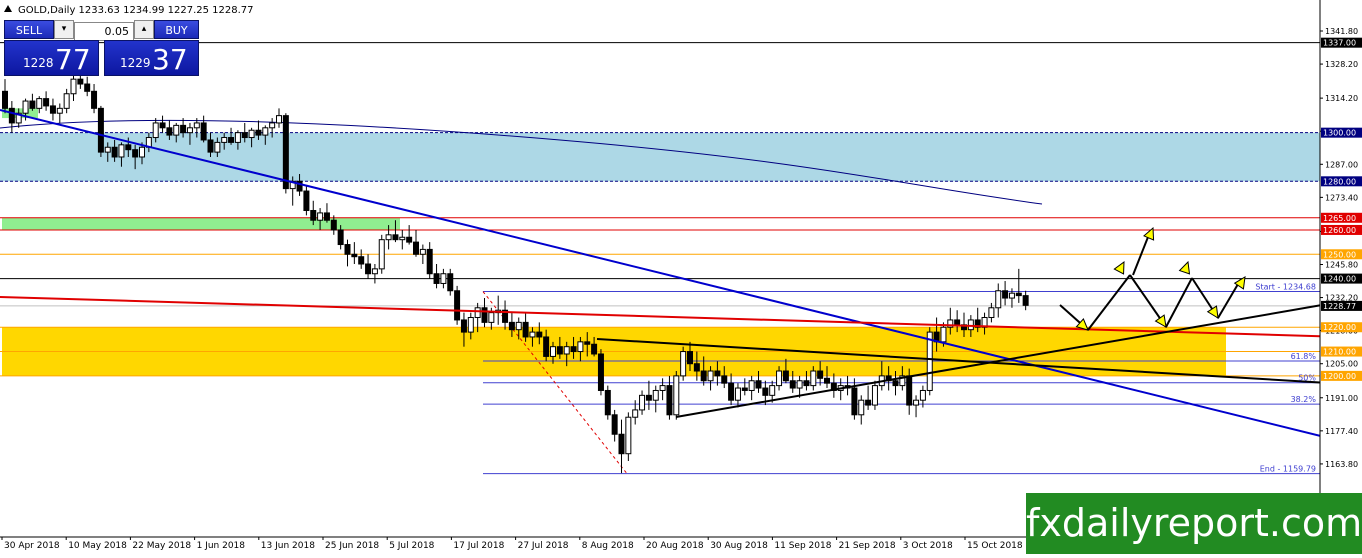 The height and width of the screenshot is (558, 1362). Describe the element at coordinates (104, 31) in the screenshot. I see `lot-size-input` at that location.